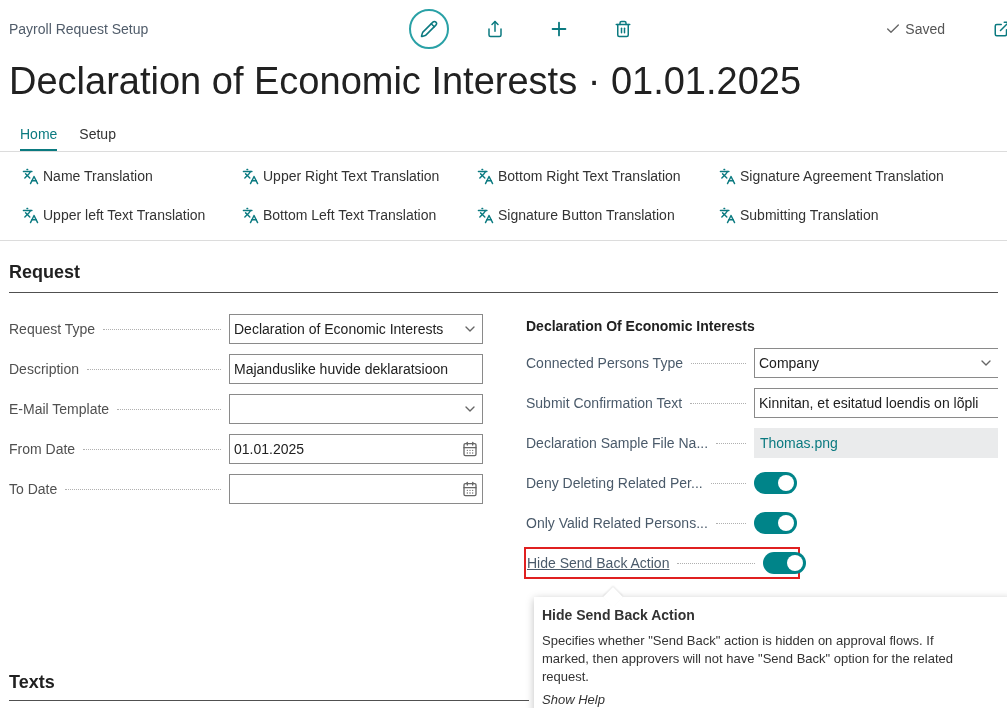 The width and height of the screenshot is (1007, 708). Describe the element at coordinates (844, 176) in the screenshot. I see `translation-action: Signature Agreement Translation` at that location.